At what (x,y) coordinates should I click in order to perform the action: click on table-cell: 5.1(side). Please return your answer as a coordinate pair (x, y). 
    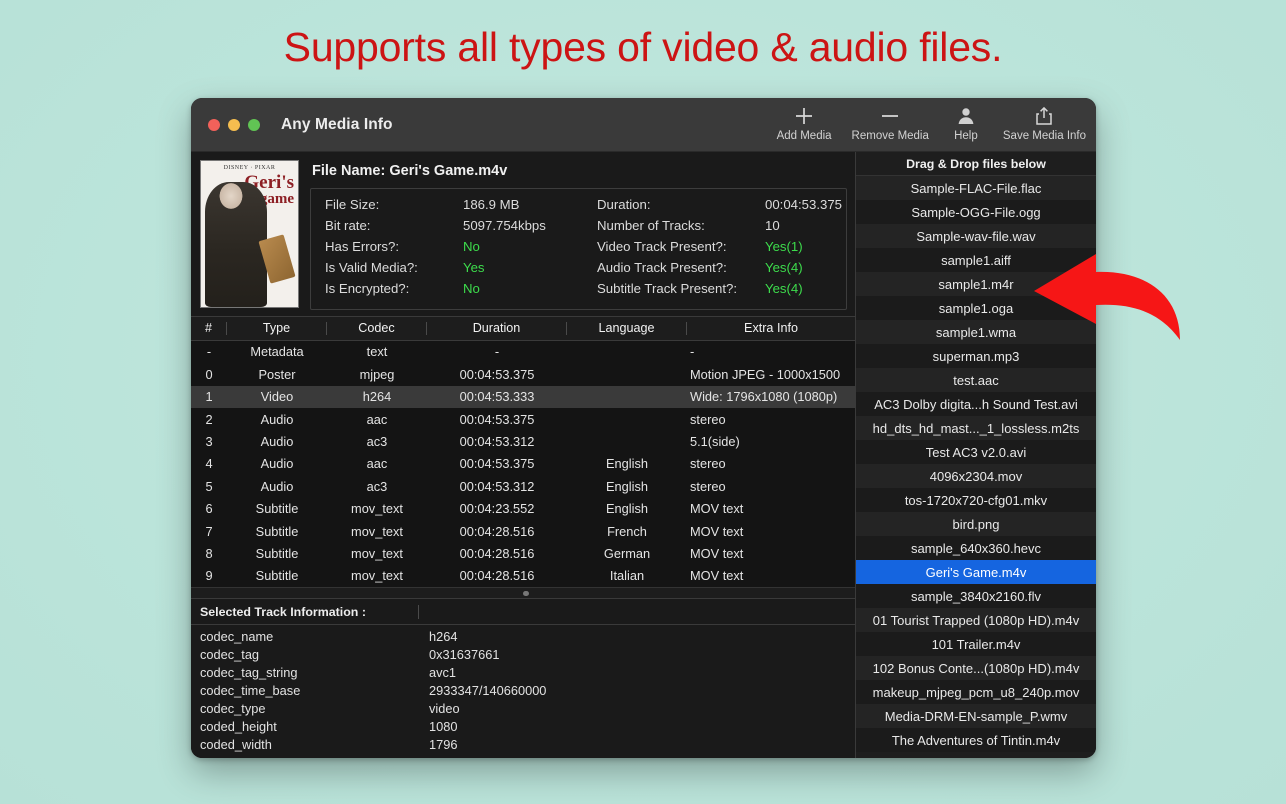
    Looking at the image, I should click on (715, 442).